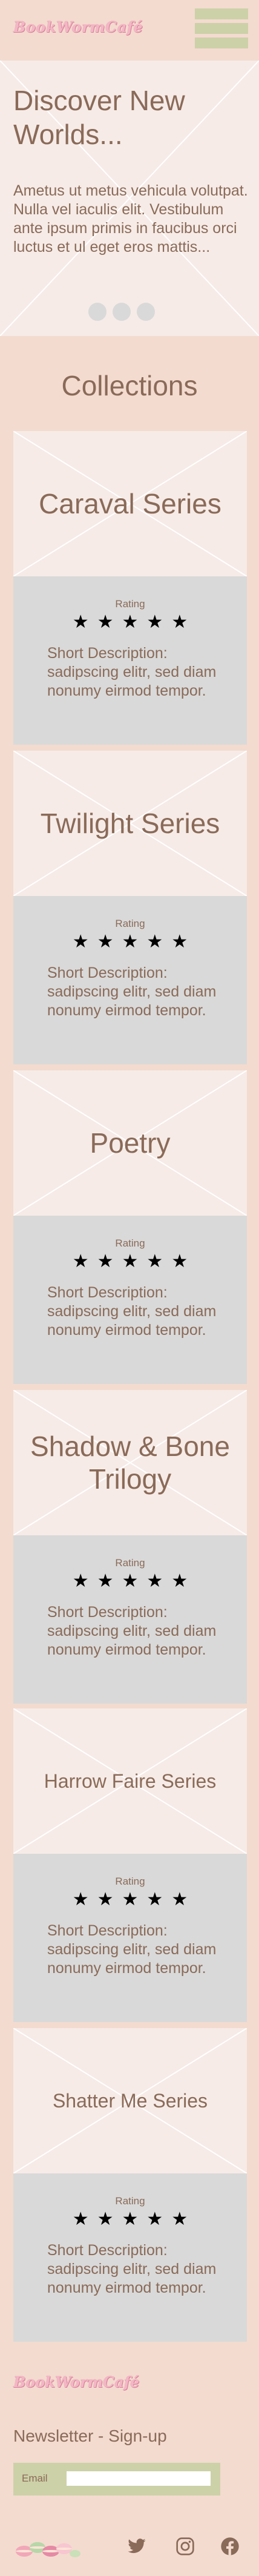  I want to click on collection-title: Caraval Series, so click(130, 503).